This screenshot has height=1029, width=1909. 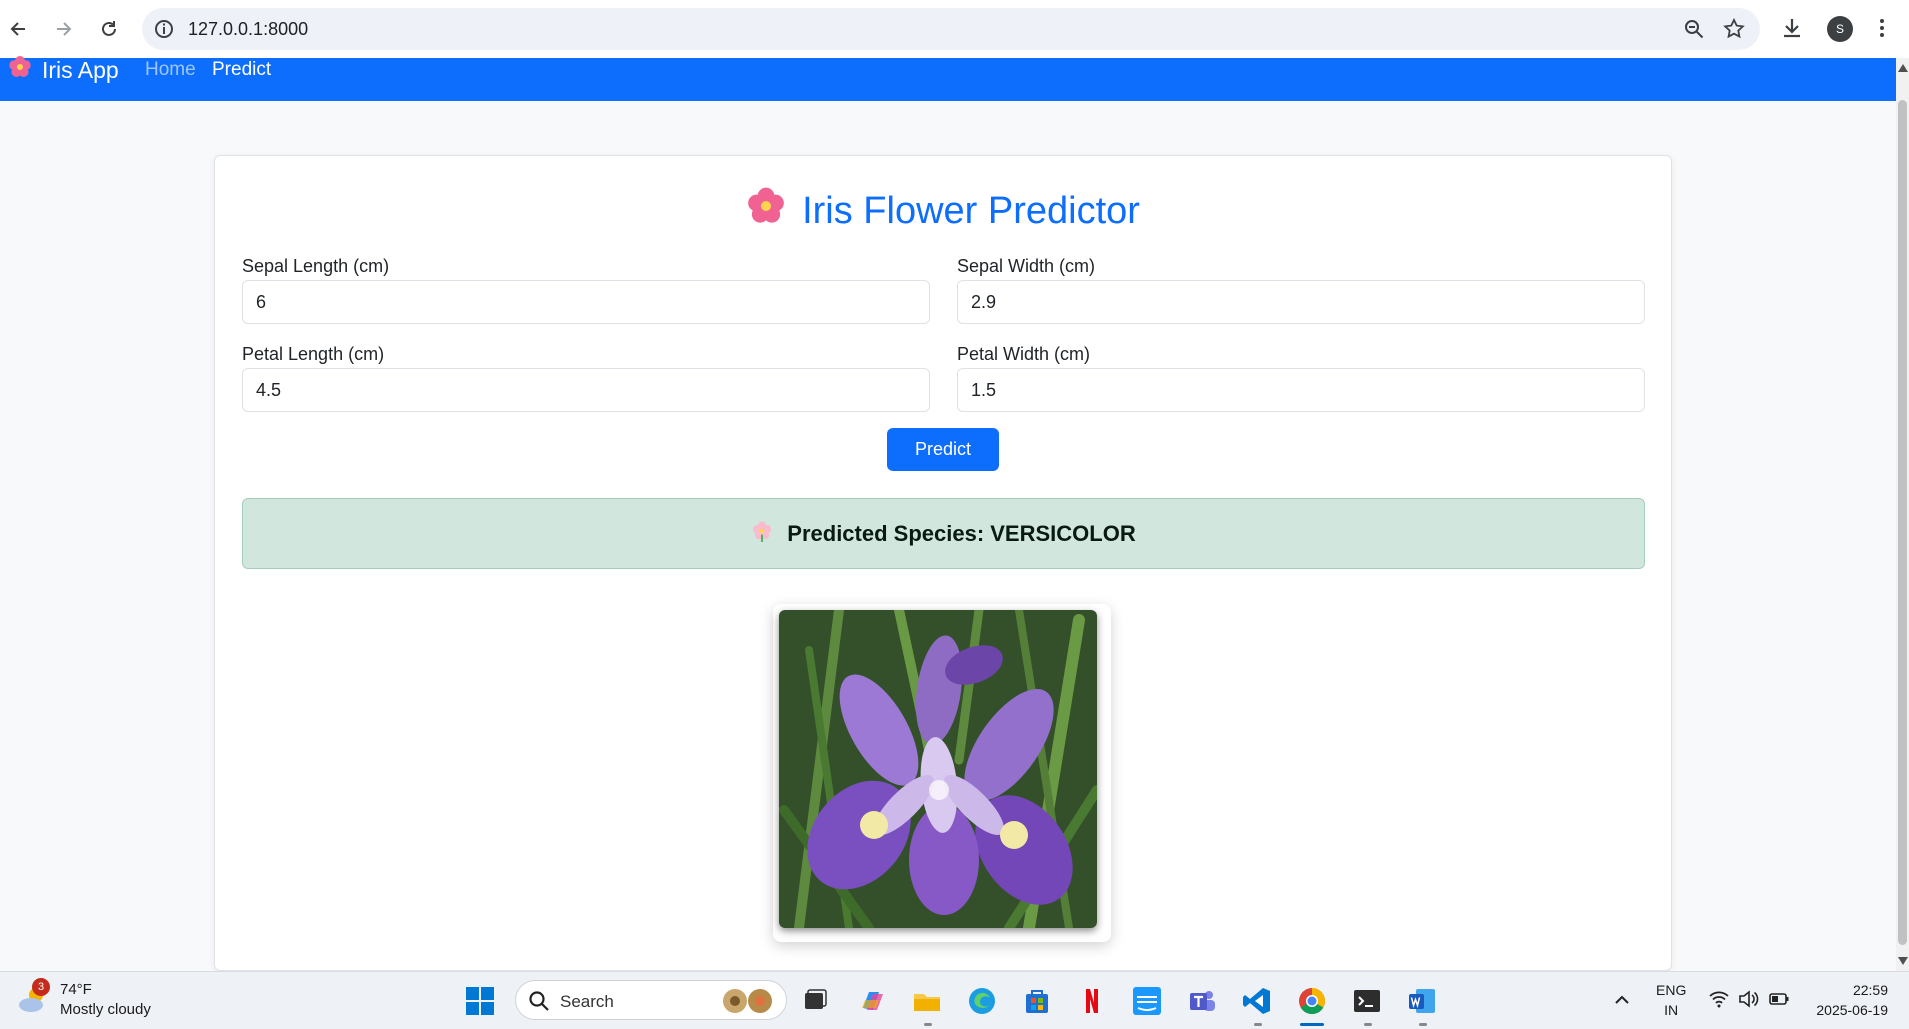 What do you see at coordinates (1723, 1003) in the screenshot?
I see `wifi-icon` at bounding box center [1723, 1003].